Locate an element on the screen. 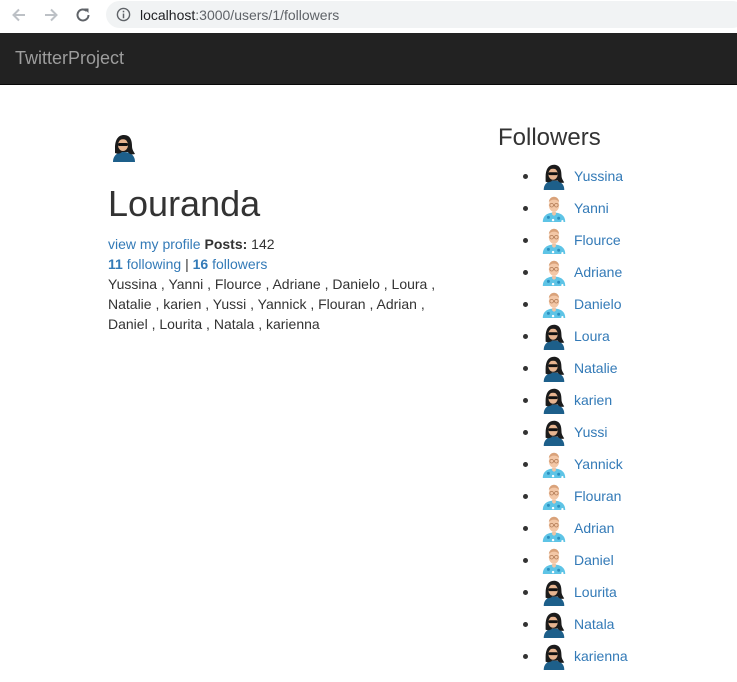  profile-line: view my profile Posts: 142 is located at coordinates (288, 244).